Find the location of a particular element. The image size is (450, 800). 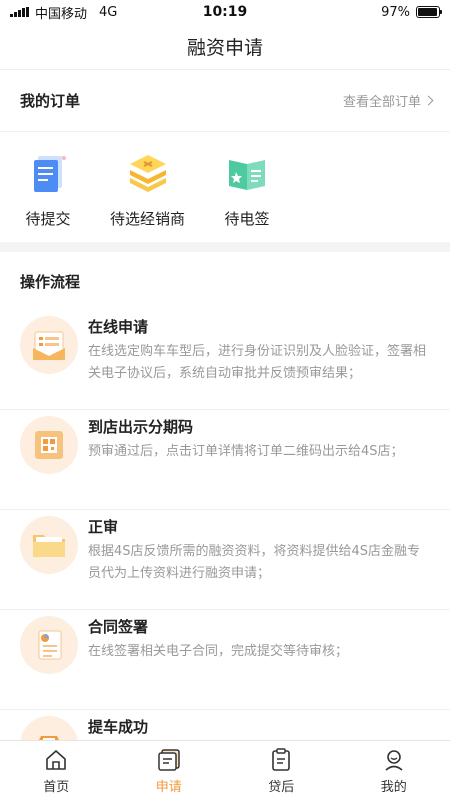

tab-label: 申请 is located at coordinates (168, 787).